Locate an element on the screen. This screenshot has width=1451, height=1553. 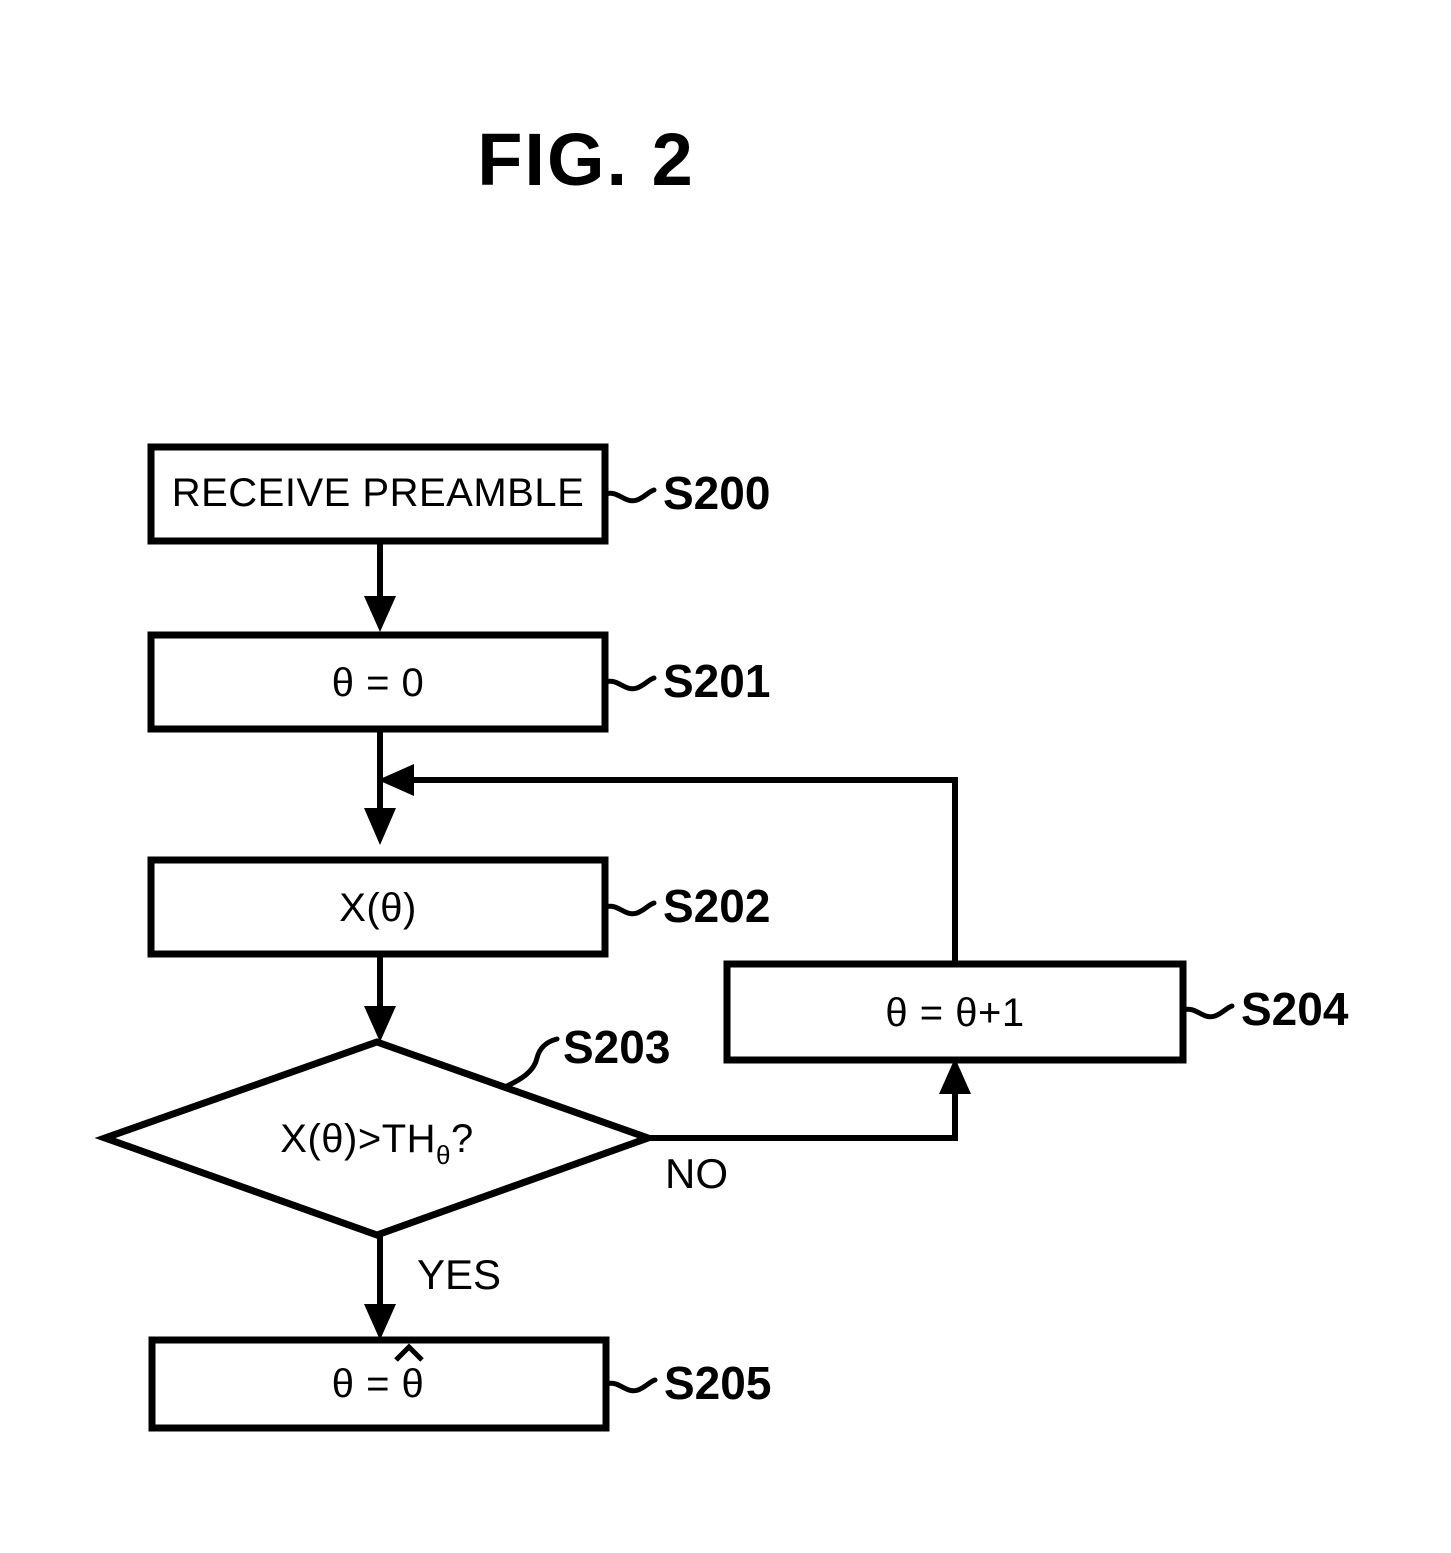
connector-no-branch is located at coordinates (803, 1113).